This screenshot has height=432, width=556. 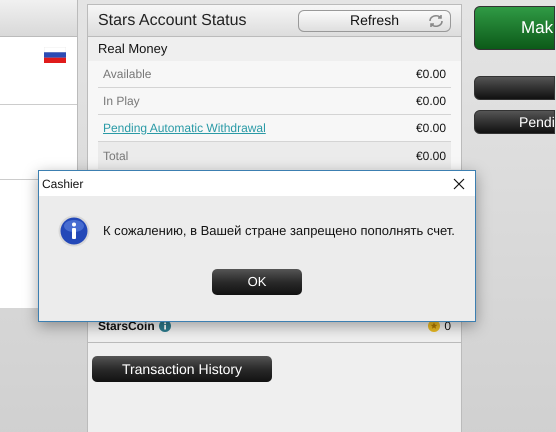 I want to click on refresh-button: Refresh, so click(x=374, y=21).